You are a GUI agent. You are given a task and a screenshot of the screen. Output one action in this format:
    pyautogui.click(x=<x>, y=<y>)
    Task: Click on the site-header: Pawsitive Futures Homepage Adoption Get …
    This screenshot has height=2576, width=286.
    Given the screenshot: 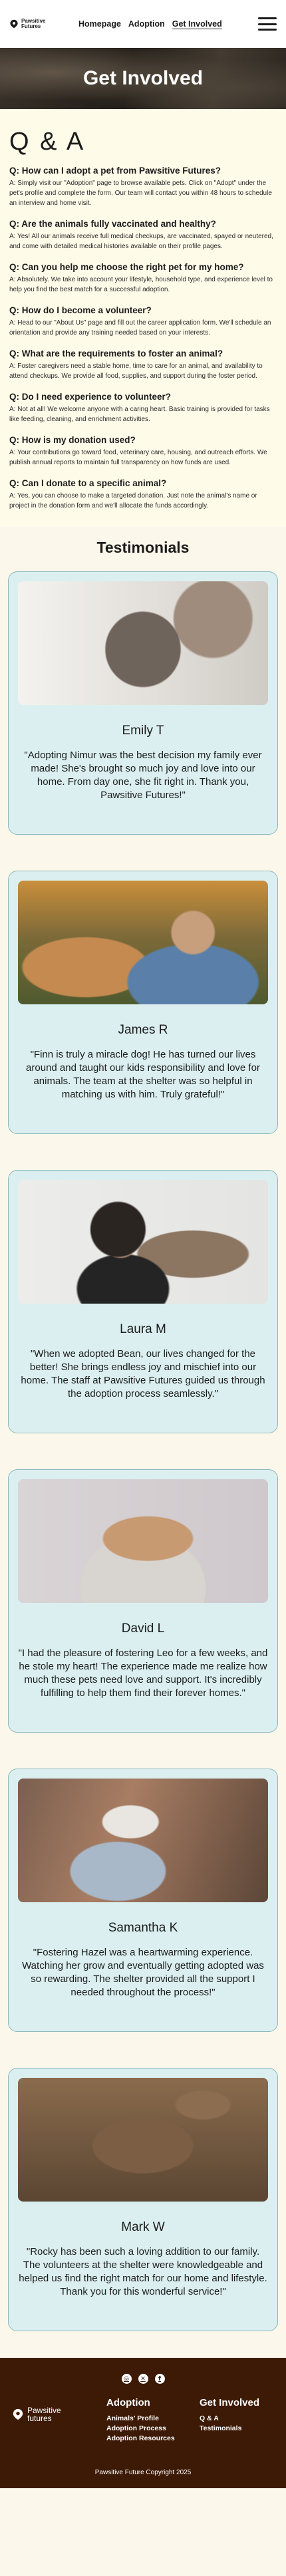 What is the action you would take?
    pyautogui.click(x=143, y=24)
    